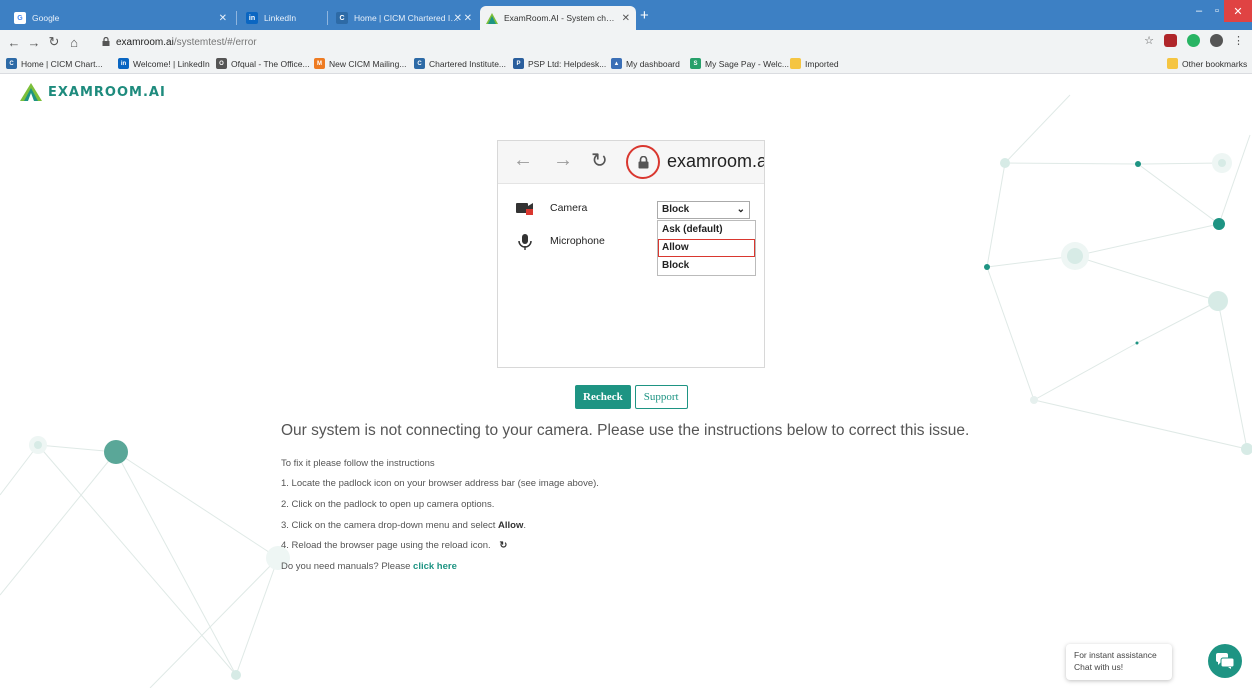  What do you see at coordinates (1238, 40) in the screenshot?
I see `menu-icon: ⋮` at bounding box center [1238, 40].